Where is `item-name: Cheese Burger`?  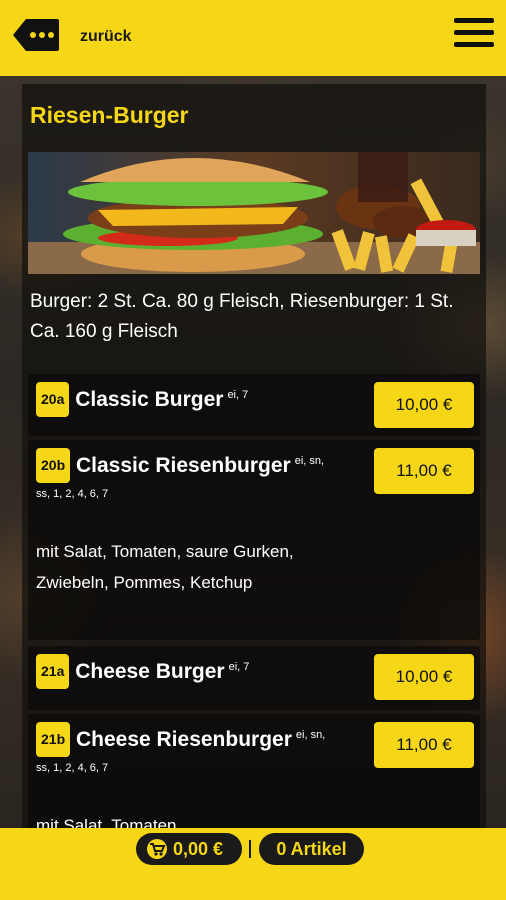
item-name: Cheese Burger is located at coordinates (150, 671).